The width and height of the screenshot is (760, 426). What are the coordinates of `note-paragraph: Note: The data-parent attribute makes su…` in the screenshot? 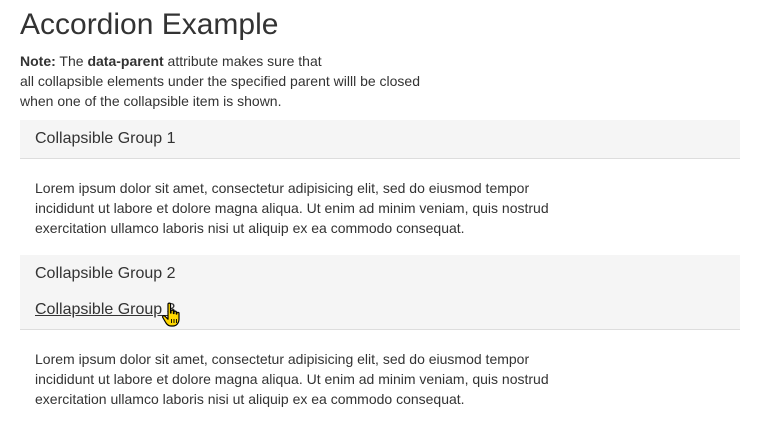 It's located at (380, 81).